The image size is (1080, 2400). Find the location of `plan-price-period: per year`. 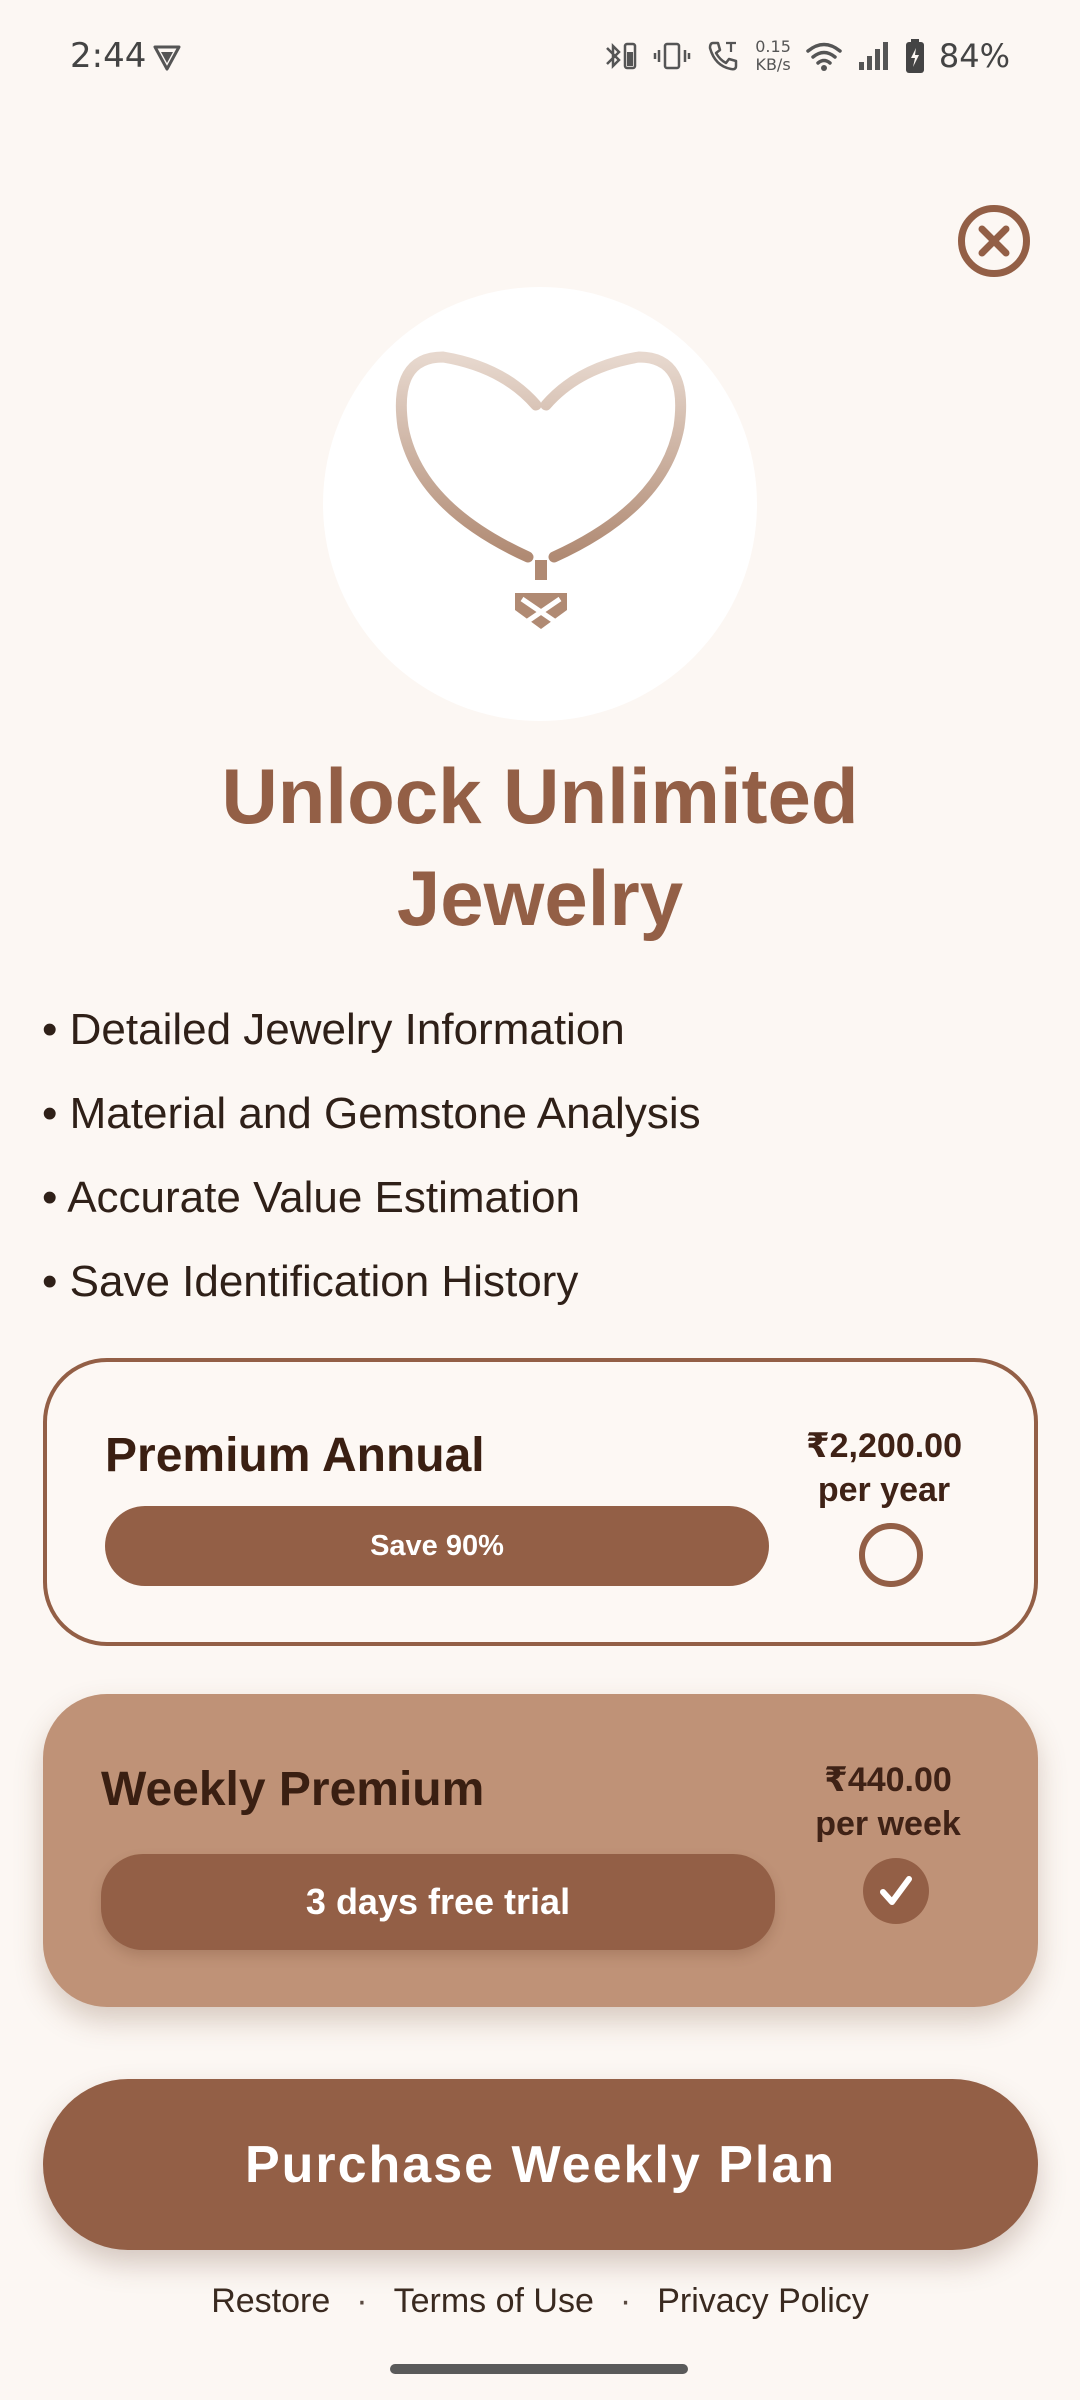

plan-price-period: per year is located at coordinates (884, 1490).